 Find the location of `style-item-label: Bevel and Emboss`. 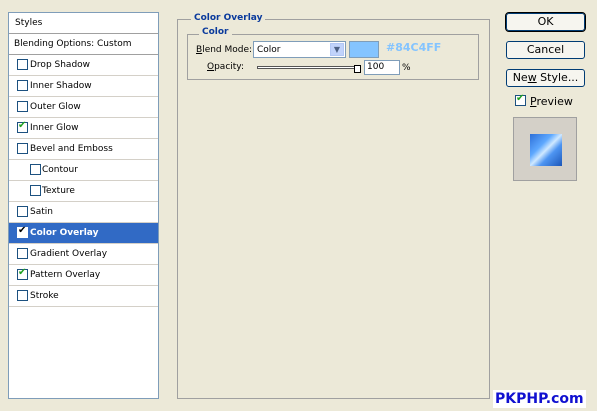

style-item-label: Bevel and Emboss is located at coordinates (71, 149).